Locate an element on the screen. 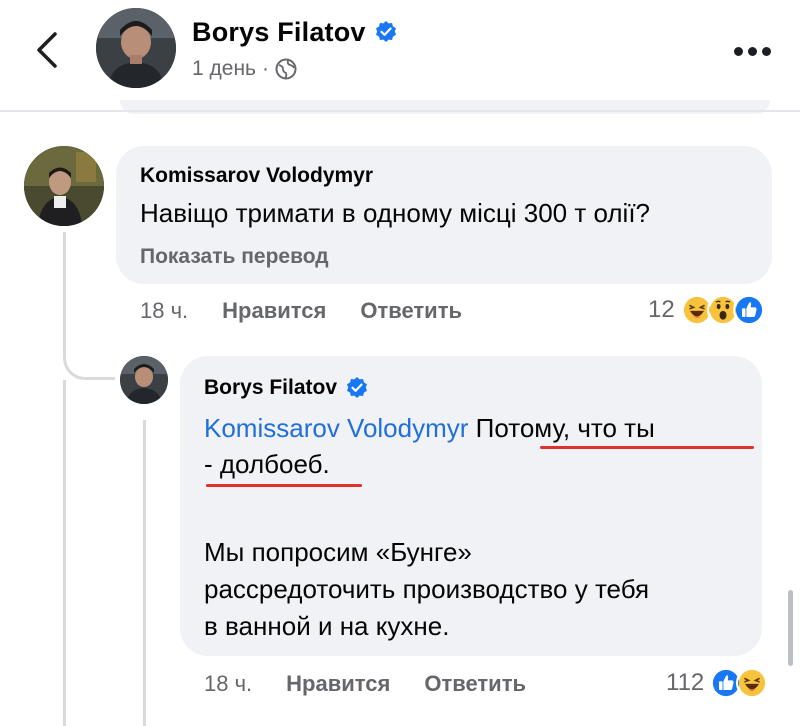  reply-actions: 18 ч. Нравится Ответить is located at coordinates (365, 684).